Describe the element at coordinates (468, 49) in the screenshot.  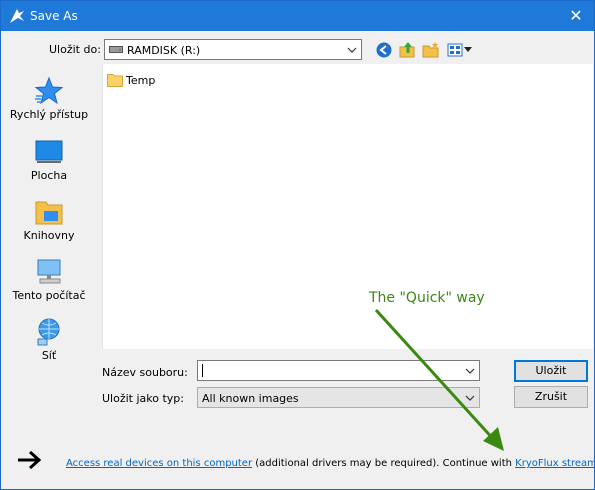
I see `caret-down-icon` at that location.